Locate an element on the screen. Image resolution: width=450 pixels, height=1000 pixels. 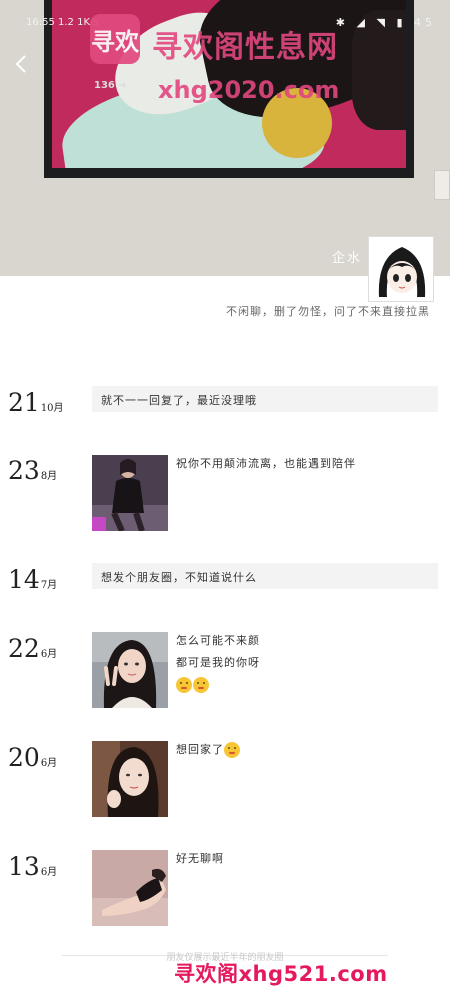
post-month: 7月 is located at coordinates (49, 585).